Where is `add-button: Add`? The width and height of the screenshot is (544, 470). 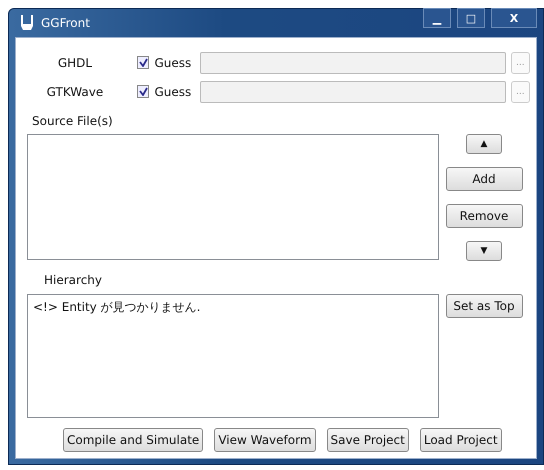
add-button: Add is located at coordinates (484, 179).